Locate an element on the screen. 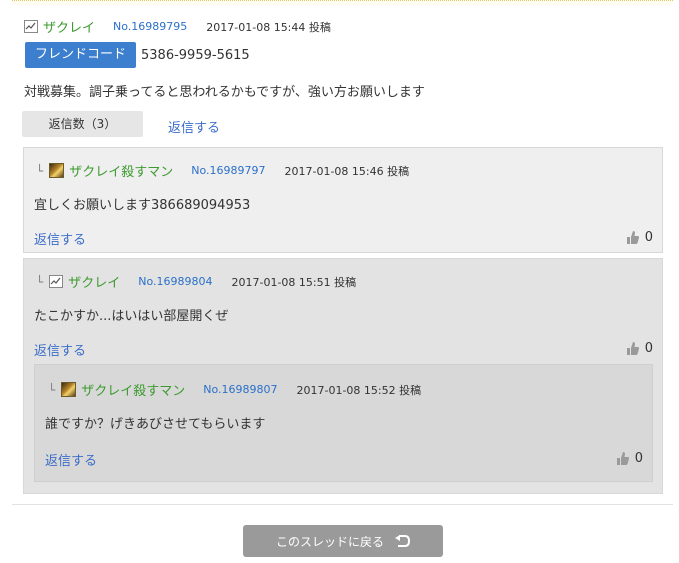  post-number: No.16989795 is located at coordinates (150, 26).